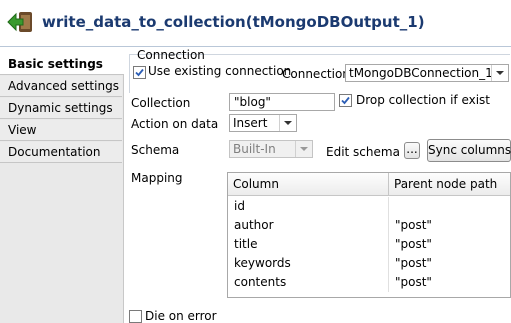 The height and width of the screenshot is (323, 511). I want to click on drop-collection-checkbox, so click(345, 100).